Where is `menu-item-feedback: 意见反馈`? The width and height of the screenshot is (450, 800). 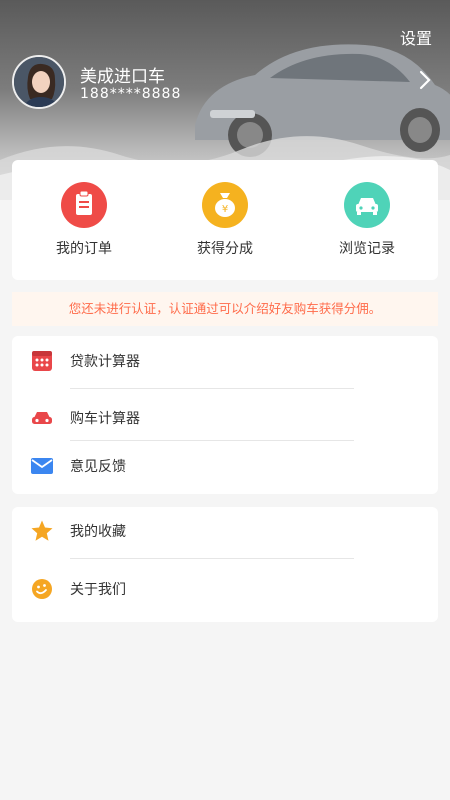 menu-item-feedback: 意见反馈 is located at coordinates (225, 466).